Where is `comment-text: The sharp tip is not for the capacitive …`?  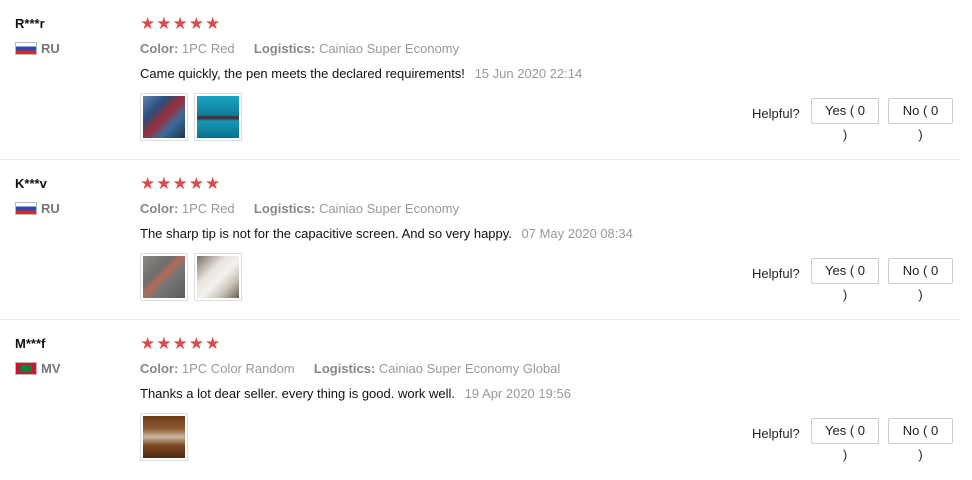
comment-text: The sharp tip is not for the capacitive … is located at coordinates (326, 233).